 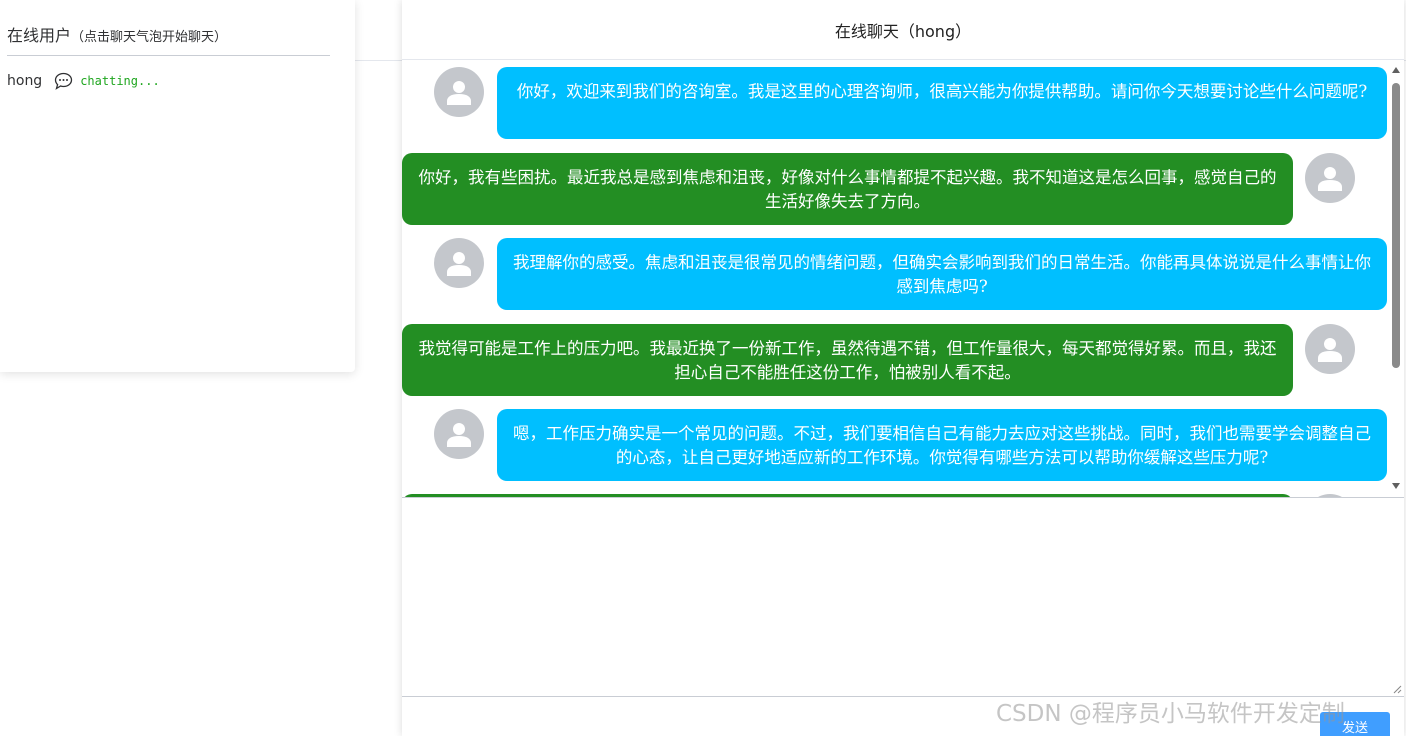 I want to click on online-users-hint: （点击聊天气泡开始聊天）, so click(x=149, y=37).